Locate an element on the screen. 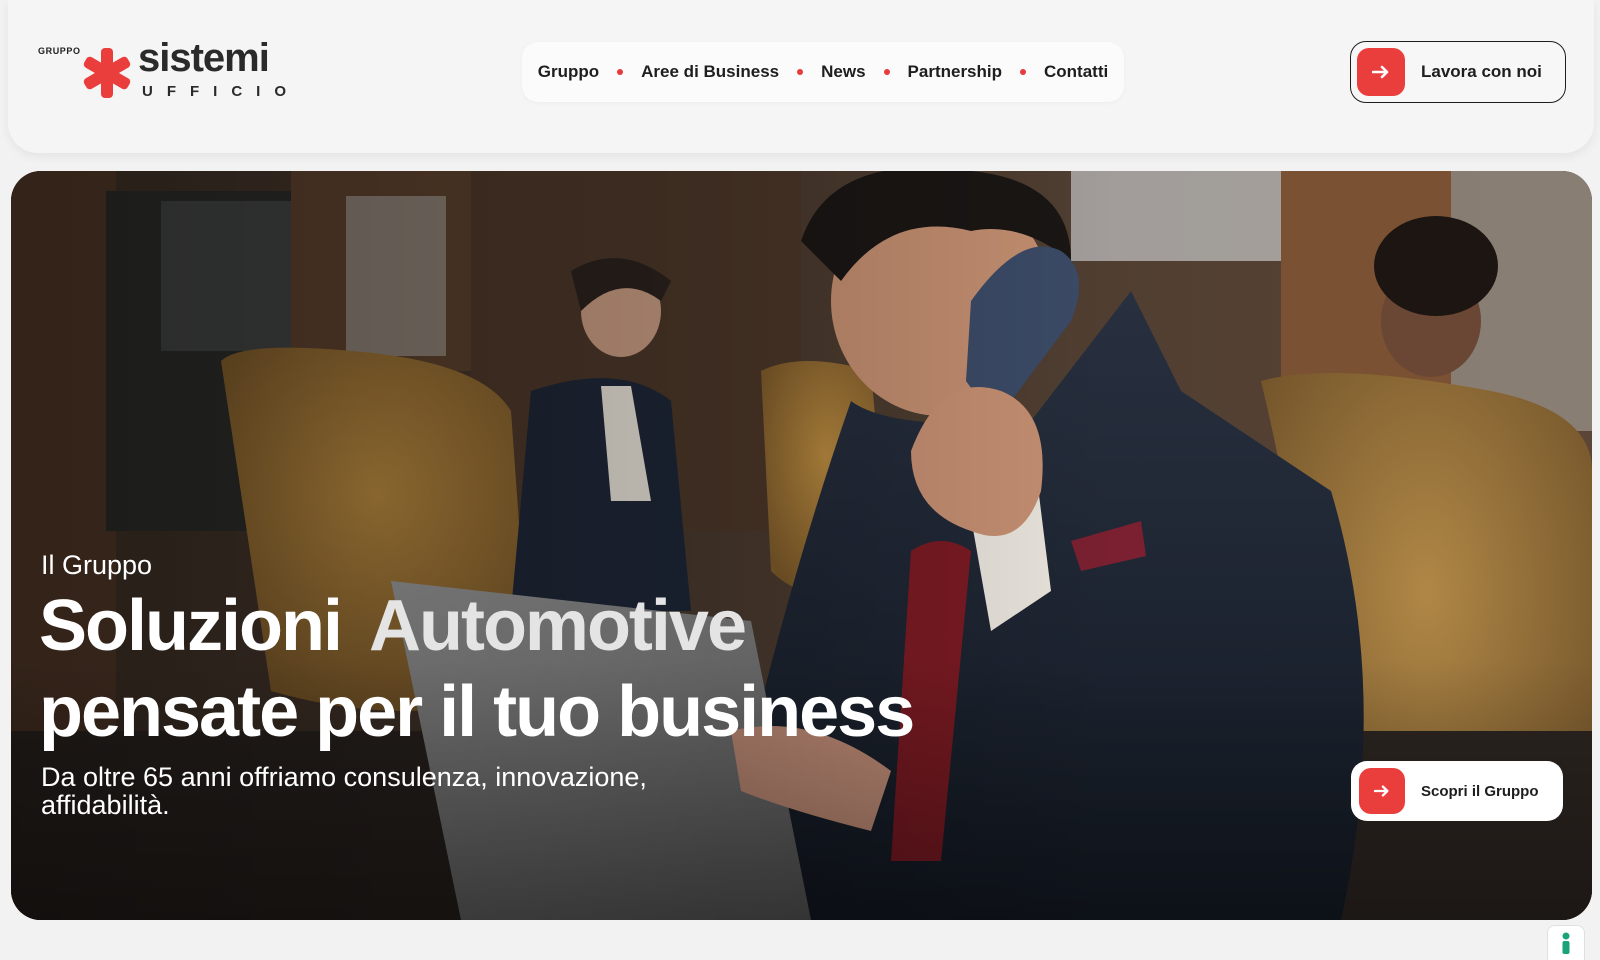 The image size is (1600, 960). headline-part2: pensate per il tuo business is located at coordinates (477, 712).